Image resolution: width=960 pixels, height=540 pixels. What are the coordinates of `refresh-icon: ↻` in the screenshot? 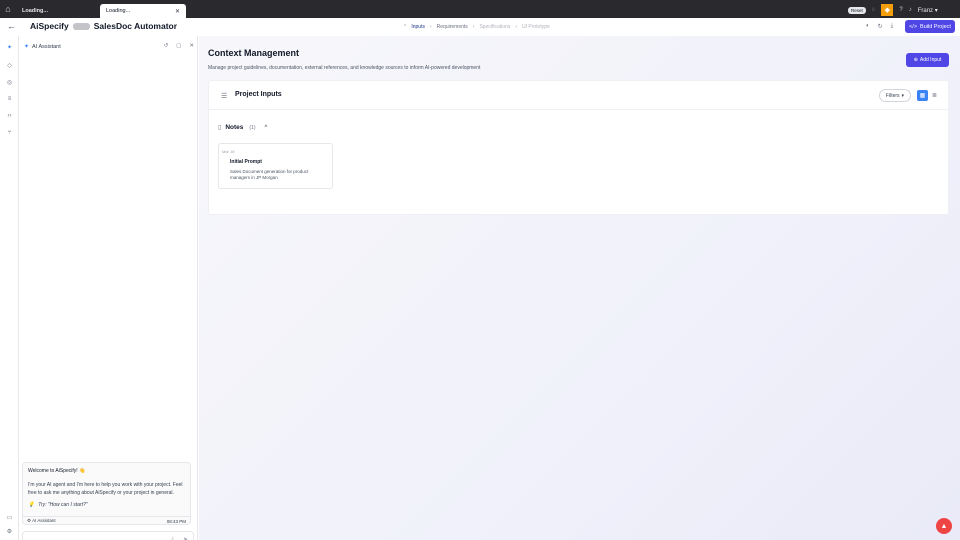 It's located at (880, 26).